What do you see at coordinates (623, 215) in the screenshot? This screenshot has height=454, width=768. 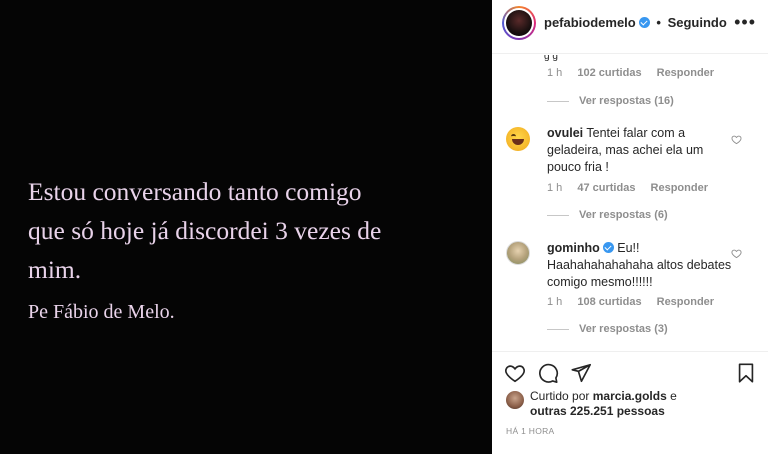 I see `view-replies-label: Ver respostas (6)` at bounding box center [623, 215].